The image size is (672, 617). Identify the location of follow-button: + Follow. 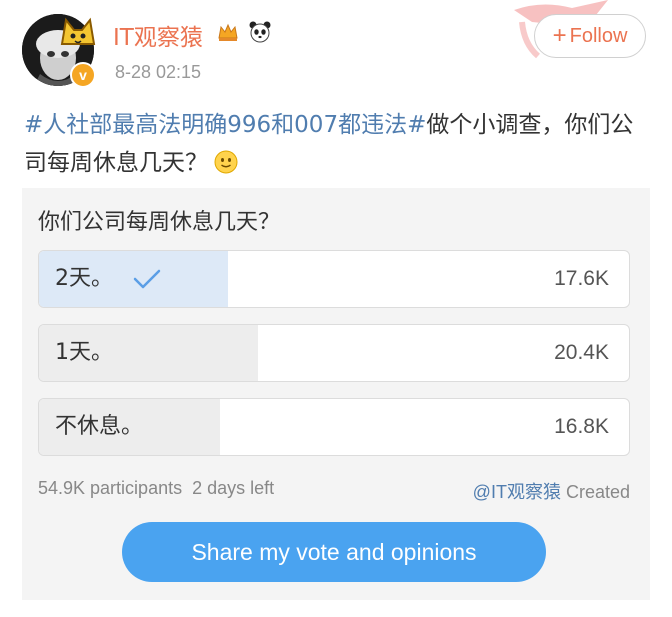
(590, 36).